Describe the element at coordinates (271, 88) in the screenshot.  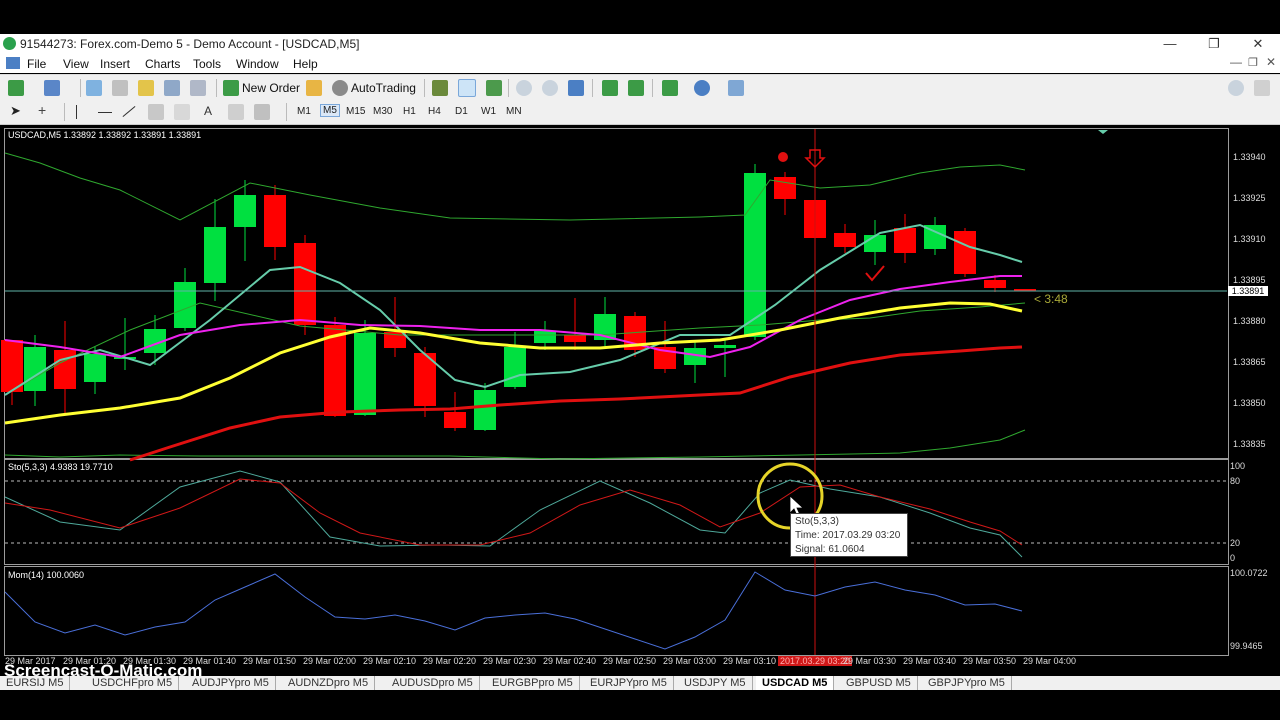
I see `new-order-button: New Order` at that location.